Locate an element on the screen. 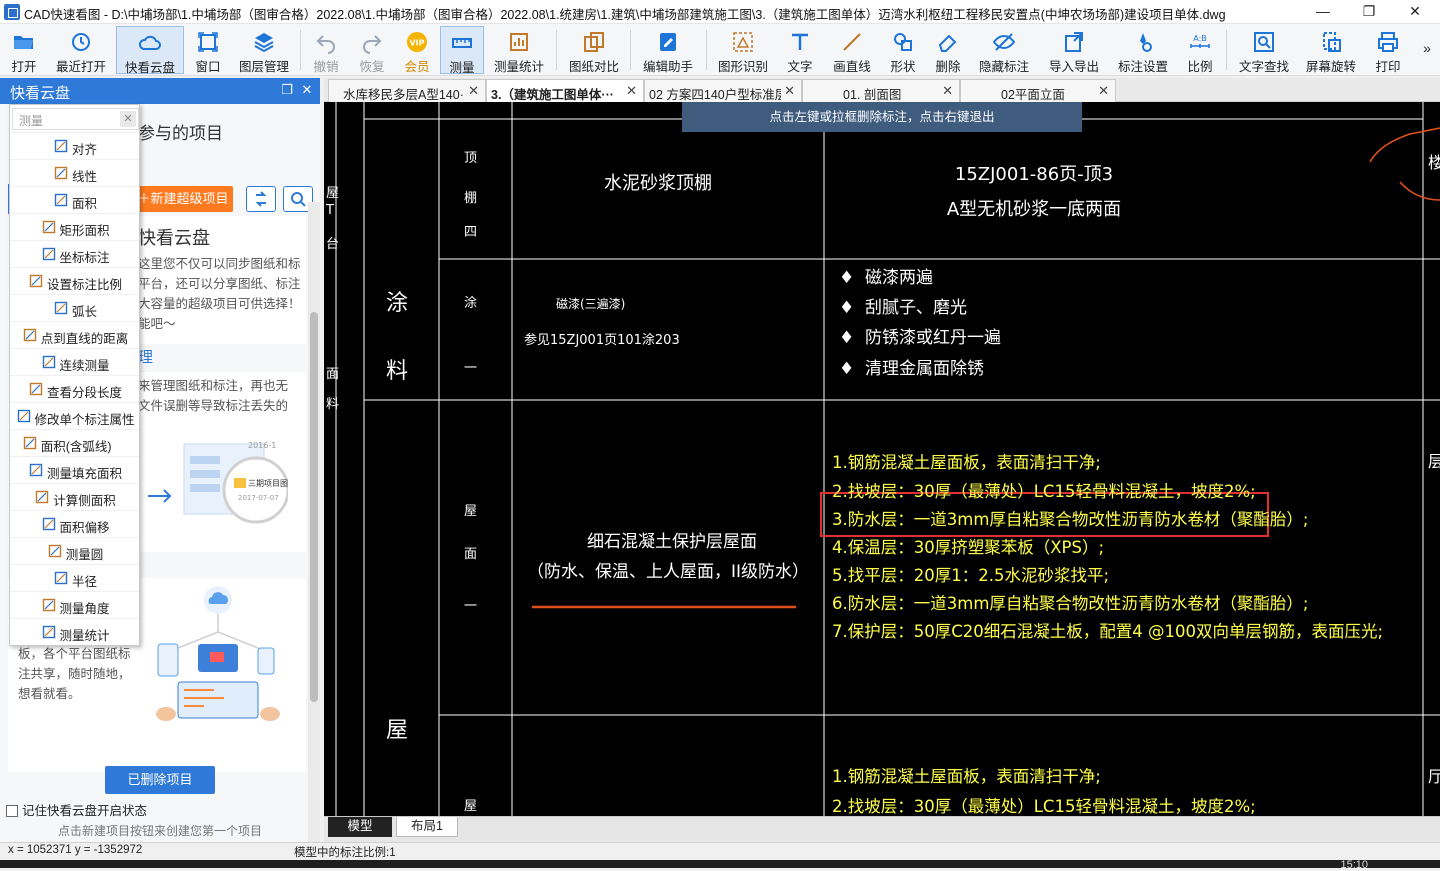  refresh-button is located at coordinates (261, 199).